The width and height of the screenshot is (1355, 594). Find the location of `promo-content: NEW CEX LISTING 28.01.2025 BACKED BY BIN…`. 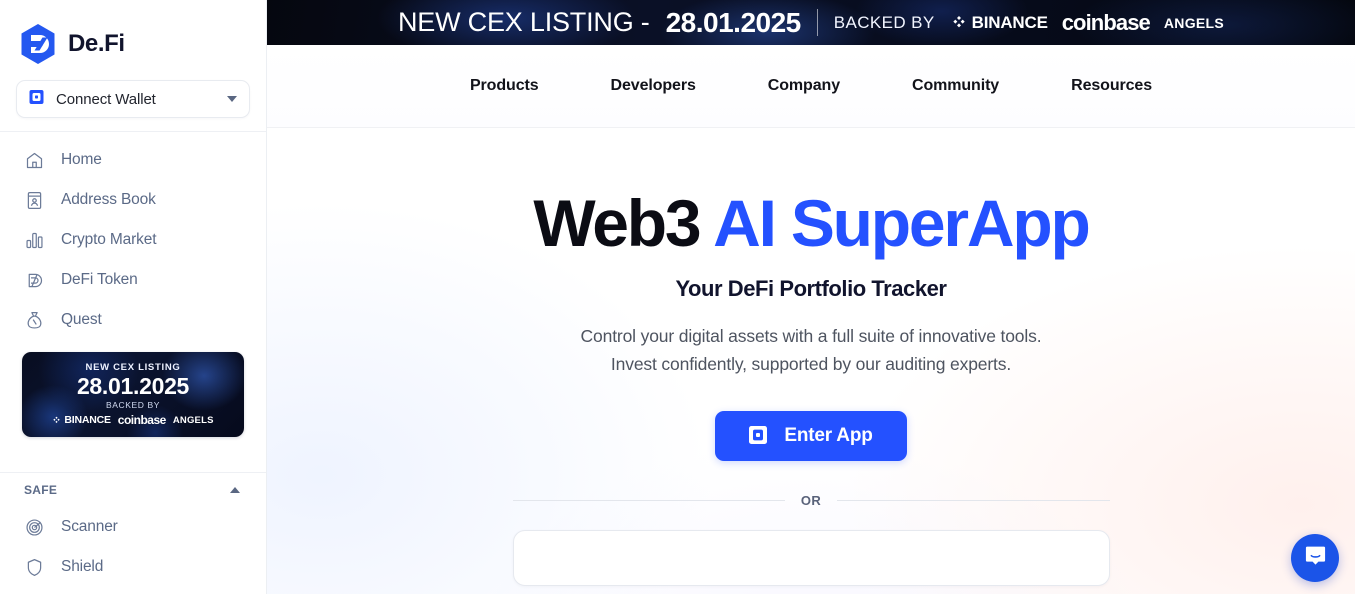

promo-content: NEW CEX LISTING 28.01.2025 BACKED BY BIN… is located at coordinates (133, 394).